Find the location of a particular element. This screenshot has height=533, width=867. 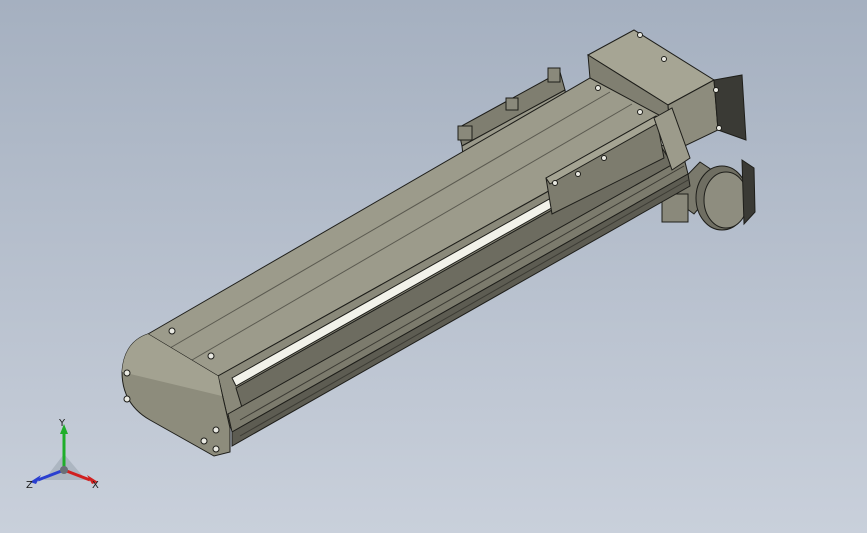

triad-origin is located at coordinates (64, 470).